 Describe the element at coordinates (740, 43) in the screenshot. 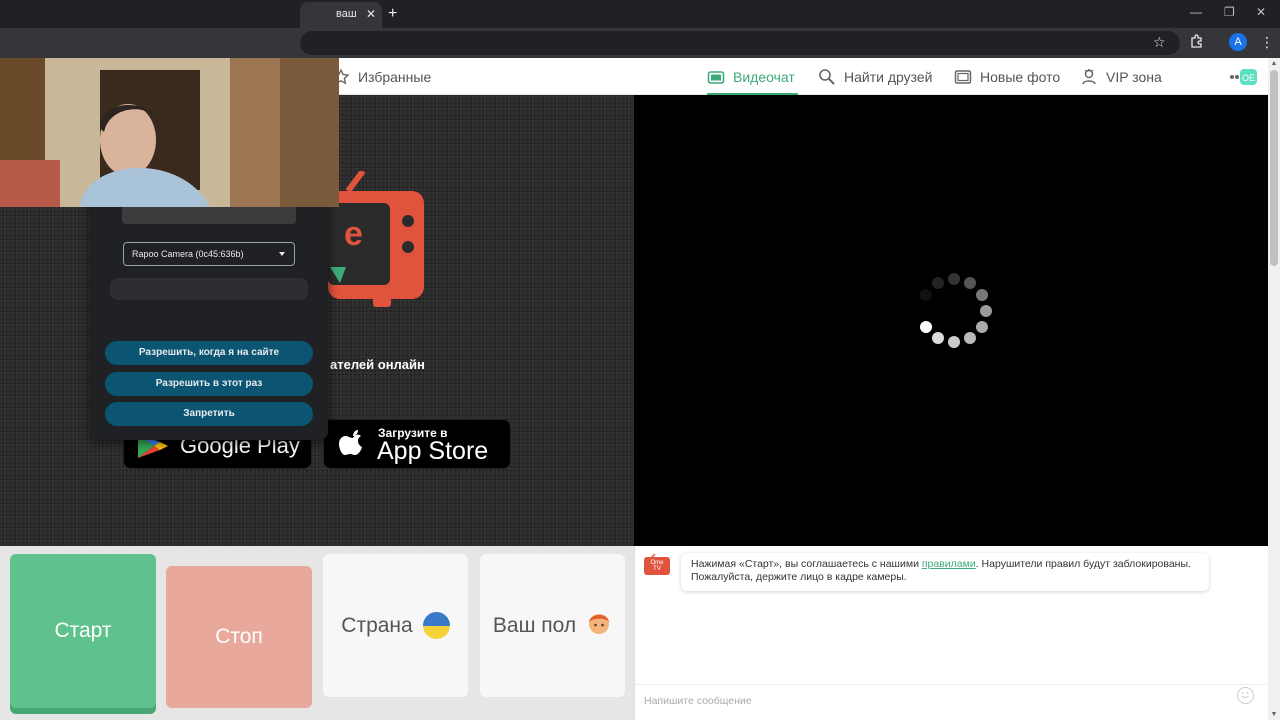

I see `address-bar` at that location.